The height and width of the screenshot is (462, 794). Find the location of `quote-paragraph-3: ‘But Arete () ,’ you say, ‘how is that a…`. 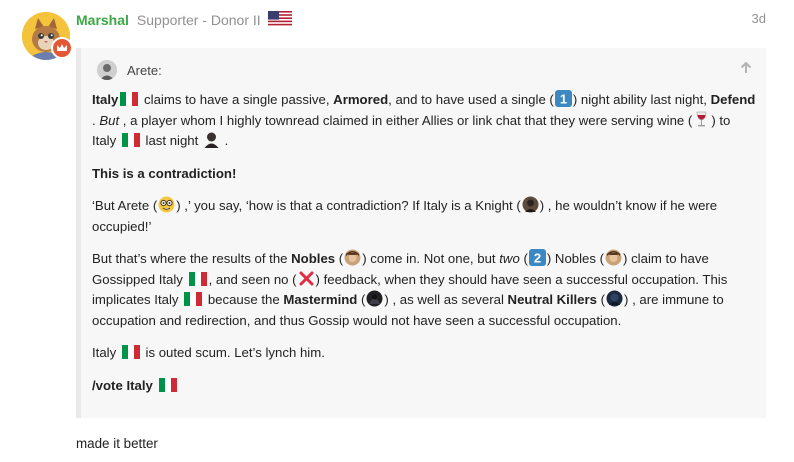

quote-paragraph-3: ‘But Arete () ,’ you say, ‘how is that a… is located at coordinates (405, 215).